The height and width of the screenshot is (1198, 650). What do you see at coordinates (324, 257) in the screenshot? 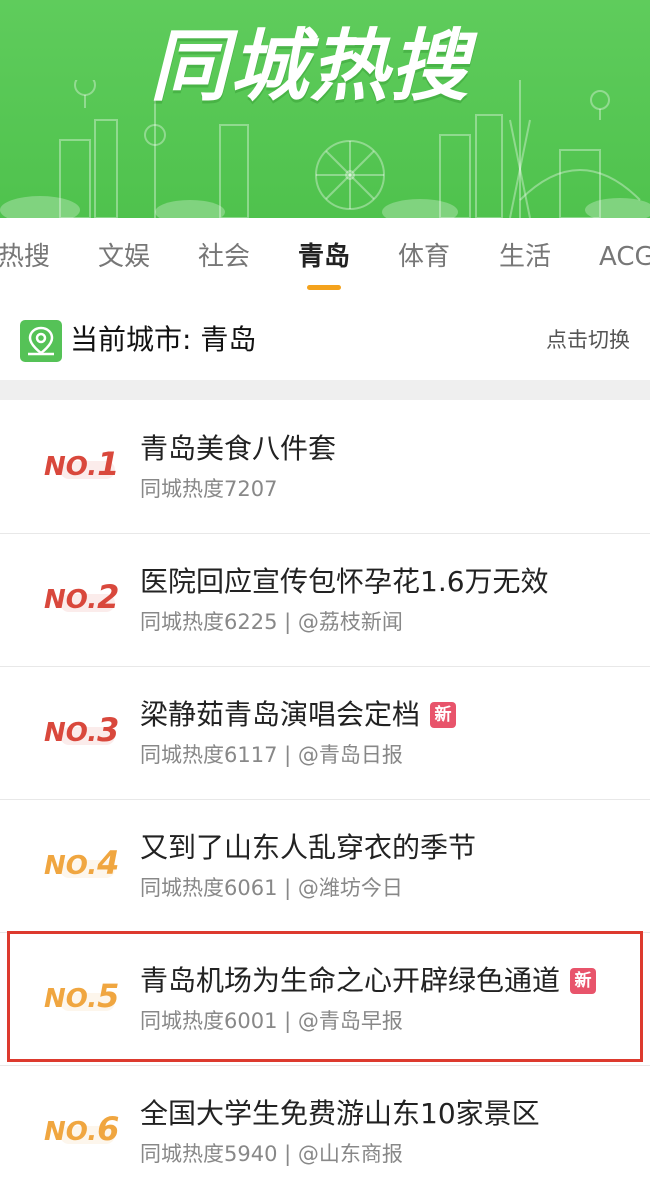
I see `tab-qingdao: 青岛` at bounding box center [324, 257].